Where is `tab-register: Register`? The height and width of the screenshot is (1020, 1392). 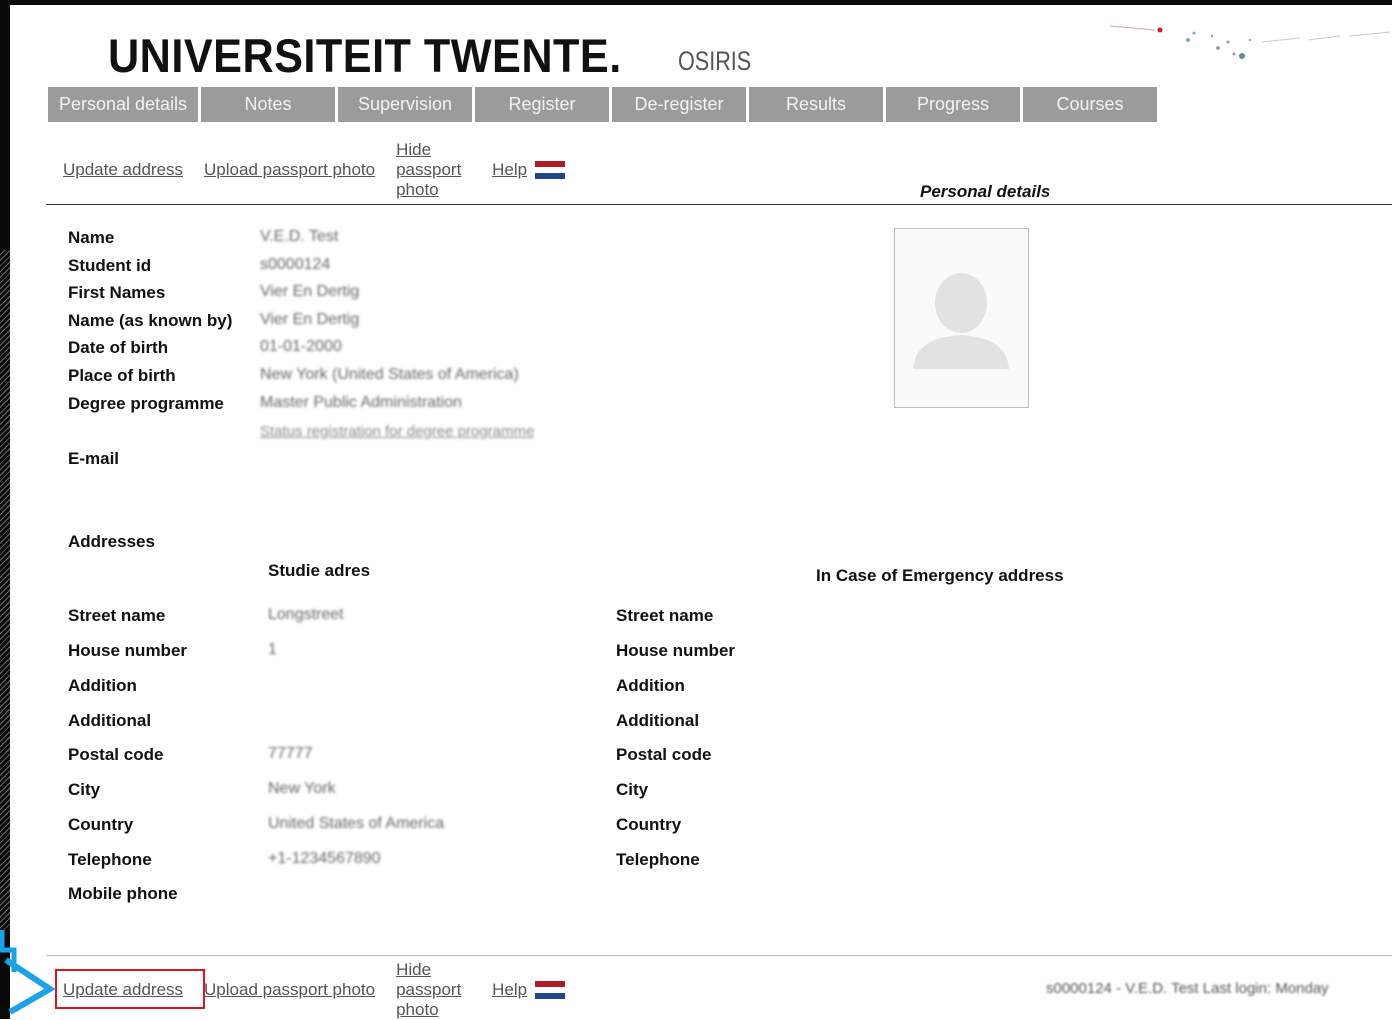 tab-register: Register is located at coordinates (542, 104).